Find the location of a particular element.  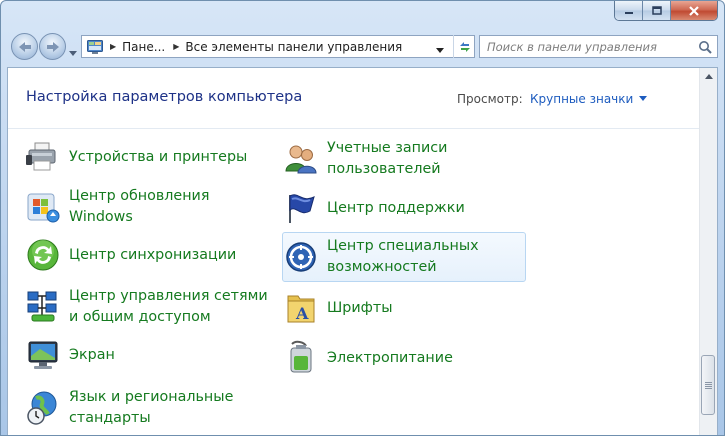

maximize-icon is located at coordinates (656, 10).